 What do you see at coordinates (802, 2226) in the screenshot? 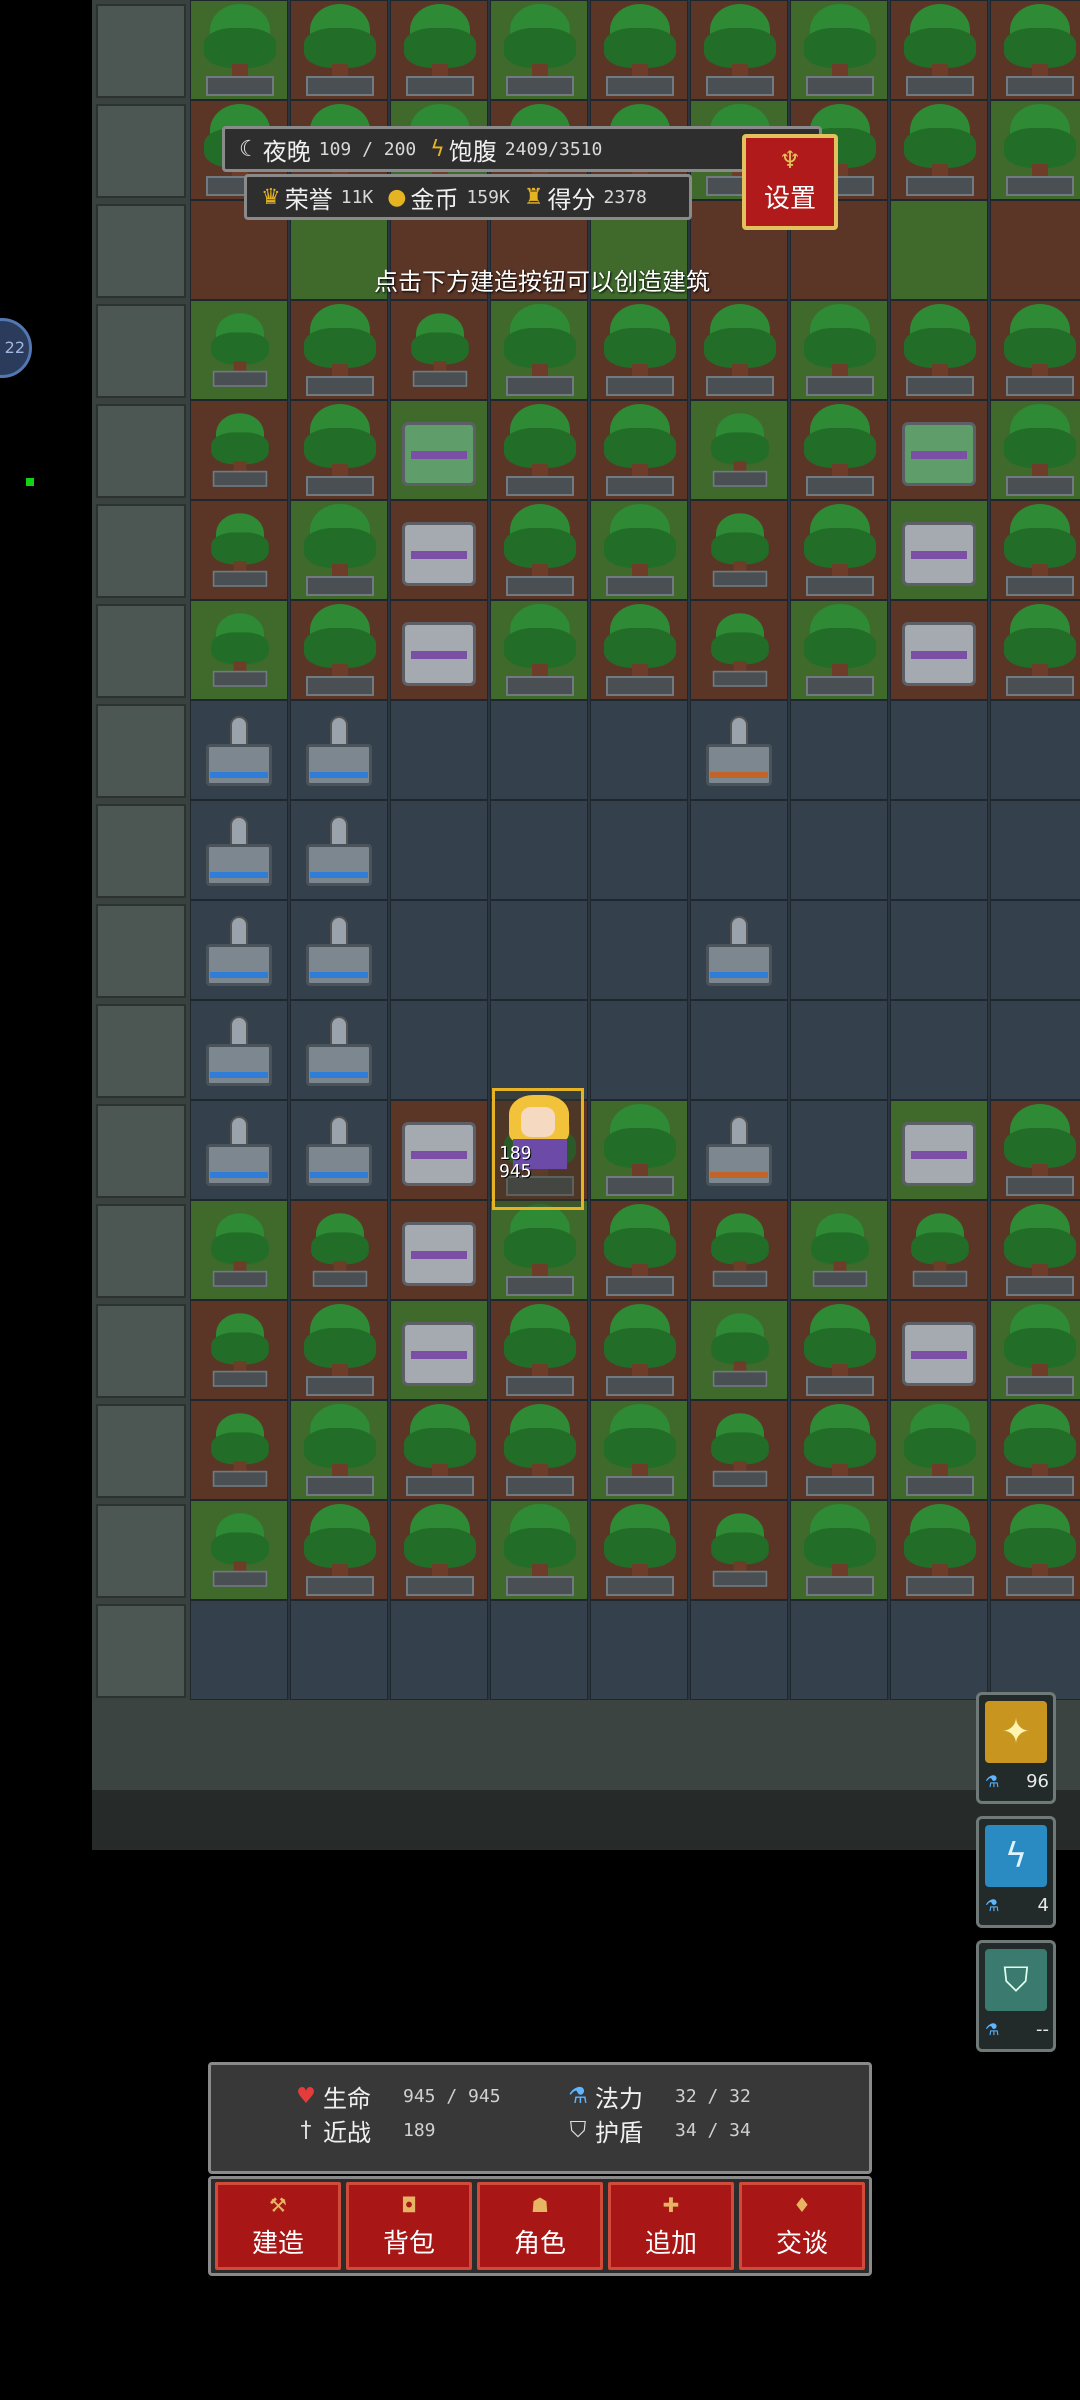
I see `talk-button: ♦ 交谈` at bounding box center [802, 2226].